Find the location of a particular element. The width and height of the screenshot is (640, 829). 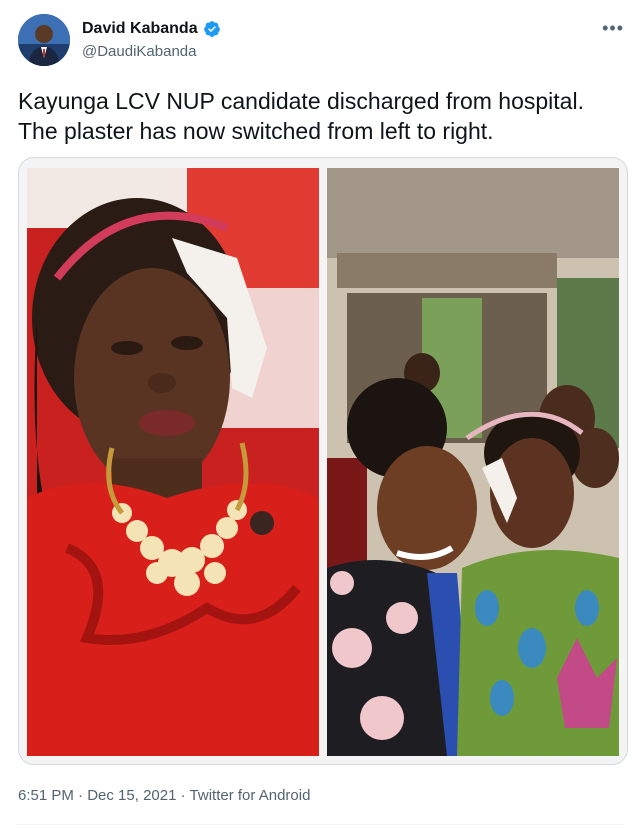

tweet-date: Dec 15, 2021 is located at coordinates (132, 795).